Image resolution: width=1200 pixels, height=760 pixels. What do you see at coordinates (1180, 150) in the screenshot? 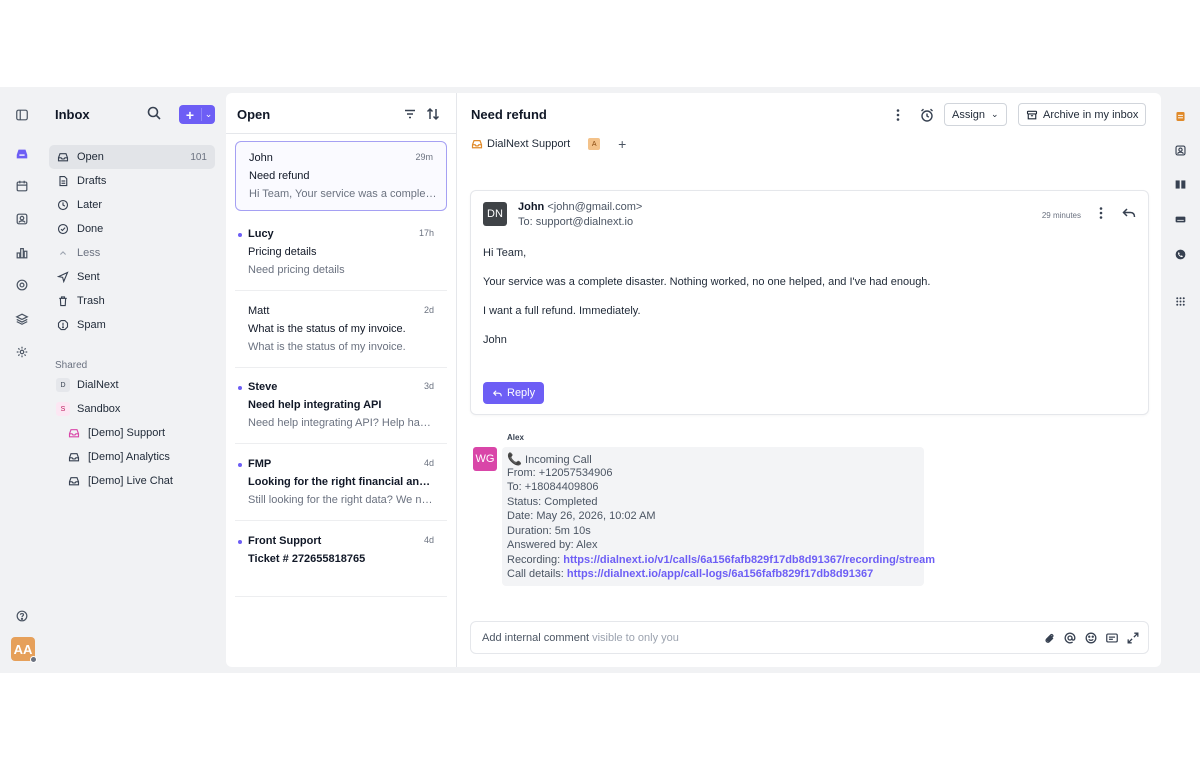
I see `contact-card-icon` at bounding box center [1180, 150].